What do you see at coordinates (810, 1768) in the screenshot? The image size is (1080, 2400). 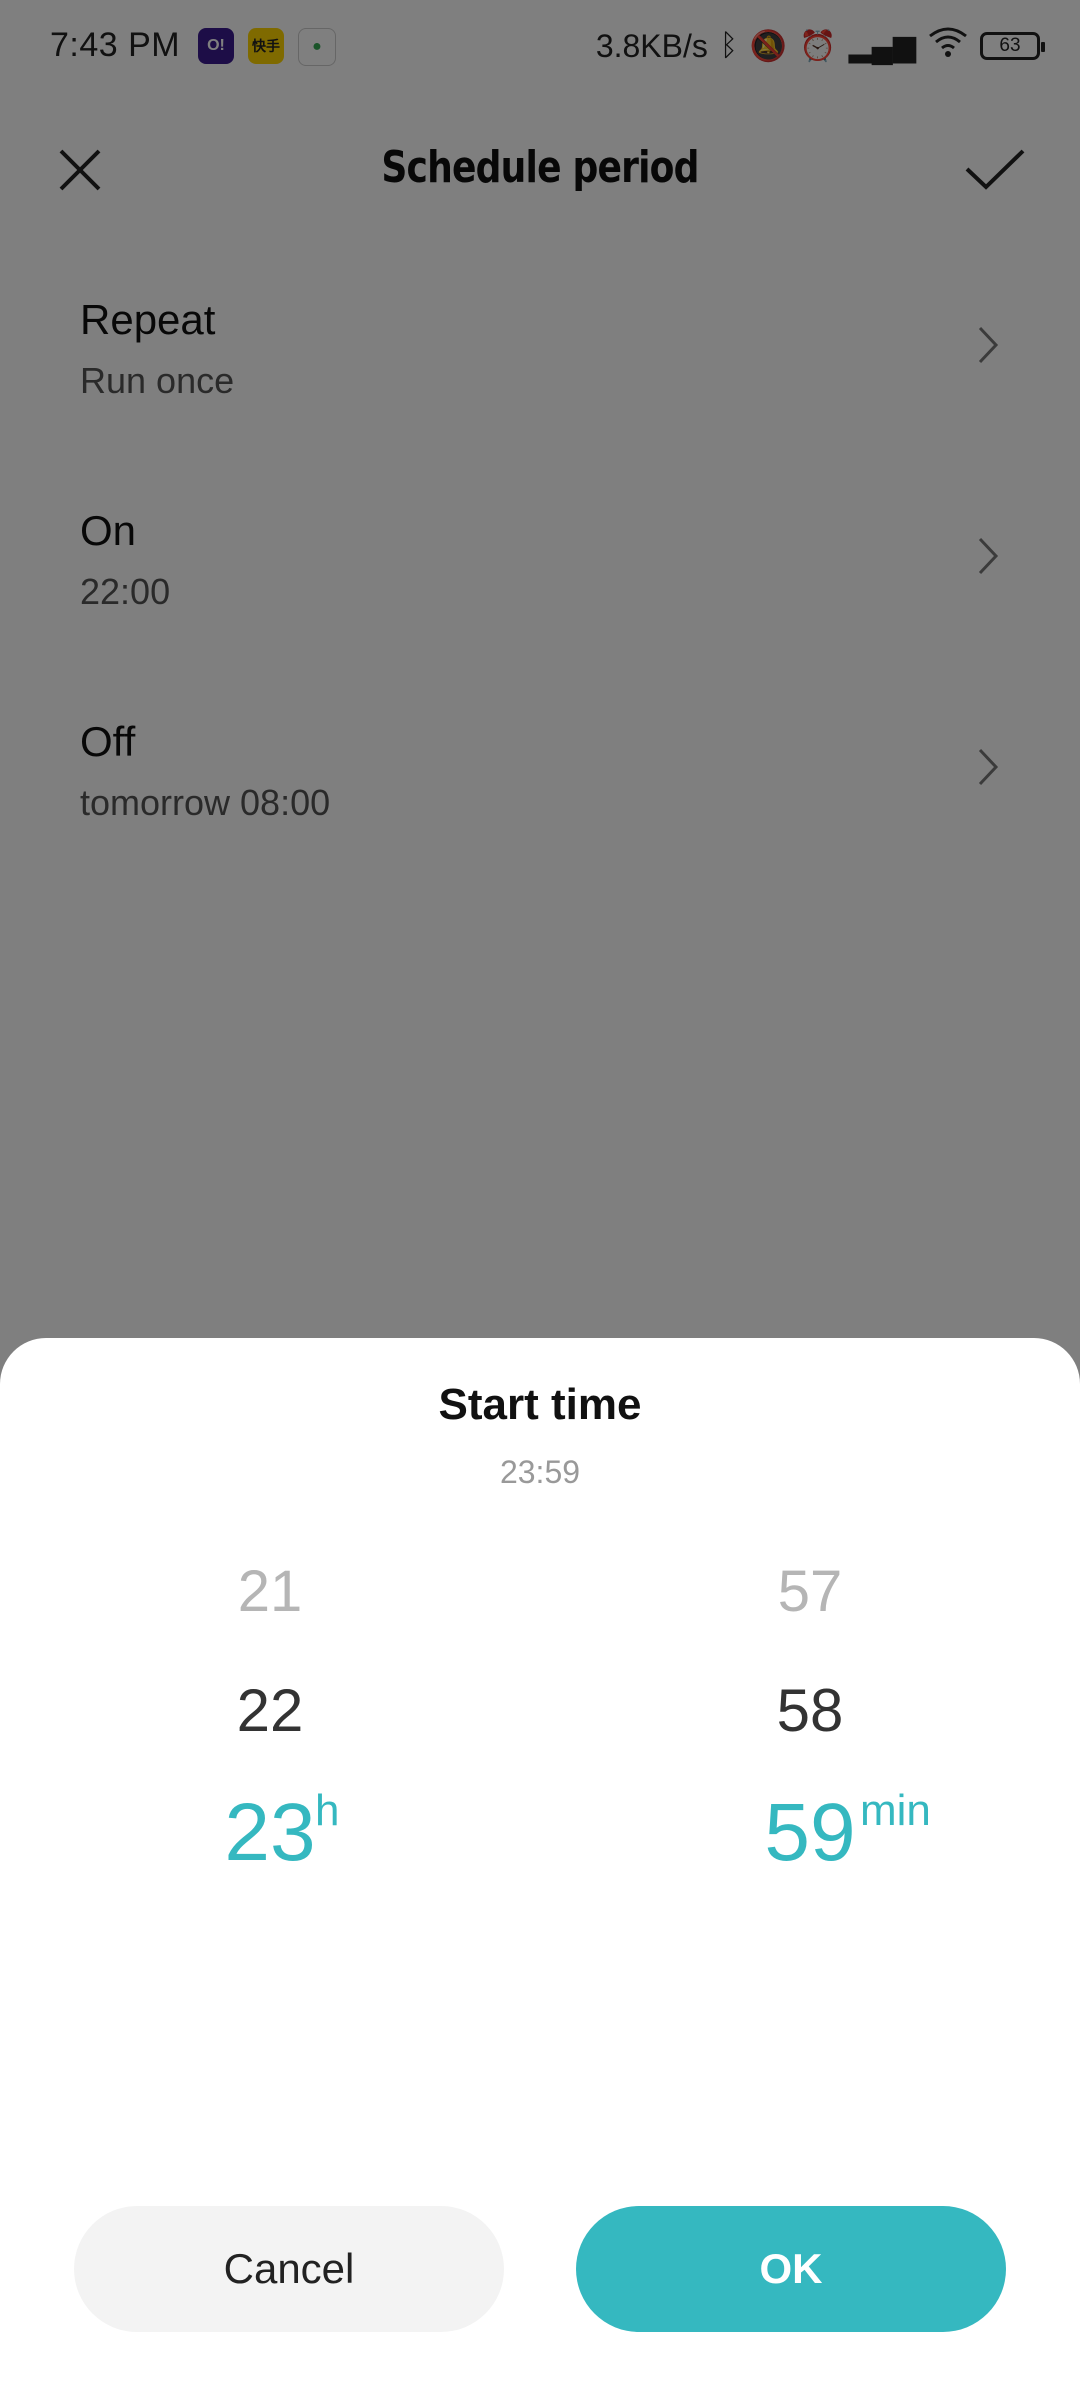 I see `minute-picker: 57 58 59 min` at bounding box center [810, 1768].